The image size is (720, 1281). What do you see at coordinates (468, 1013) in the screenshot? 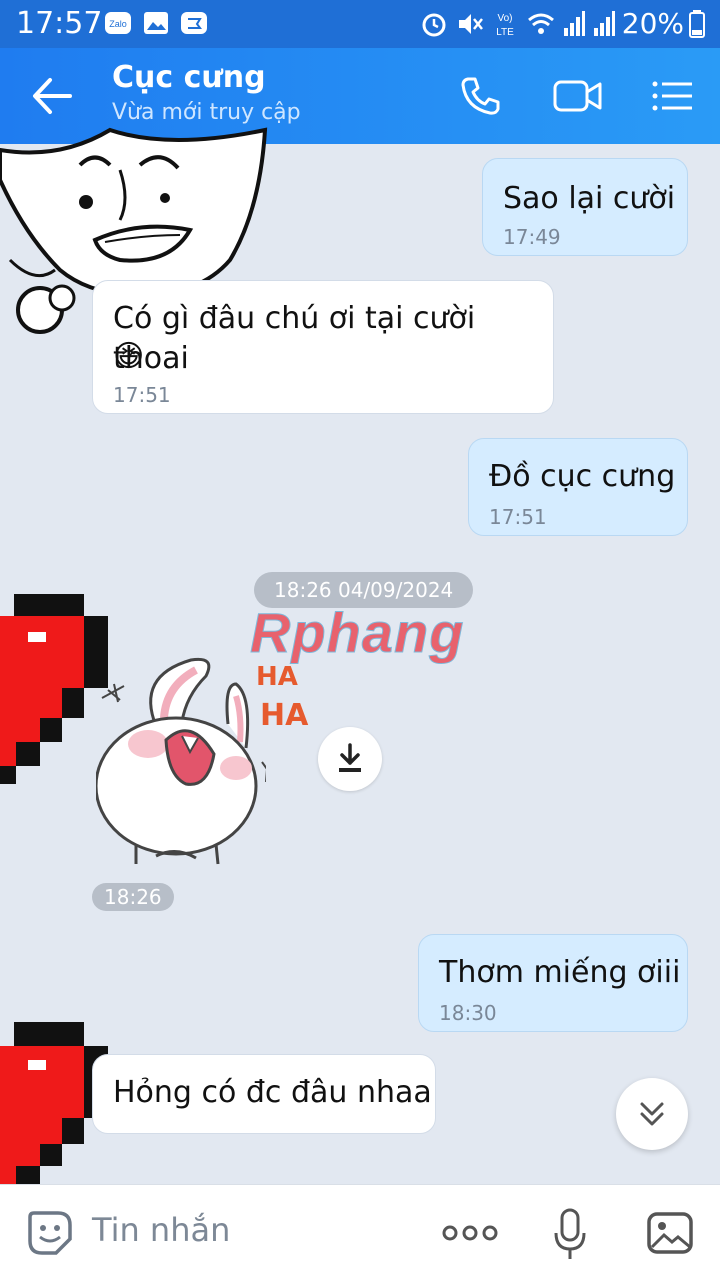
I see `message-time: 18:30` at bounding box center [468, 1013].